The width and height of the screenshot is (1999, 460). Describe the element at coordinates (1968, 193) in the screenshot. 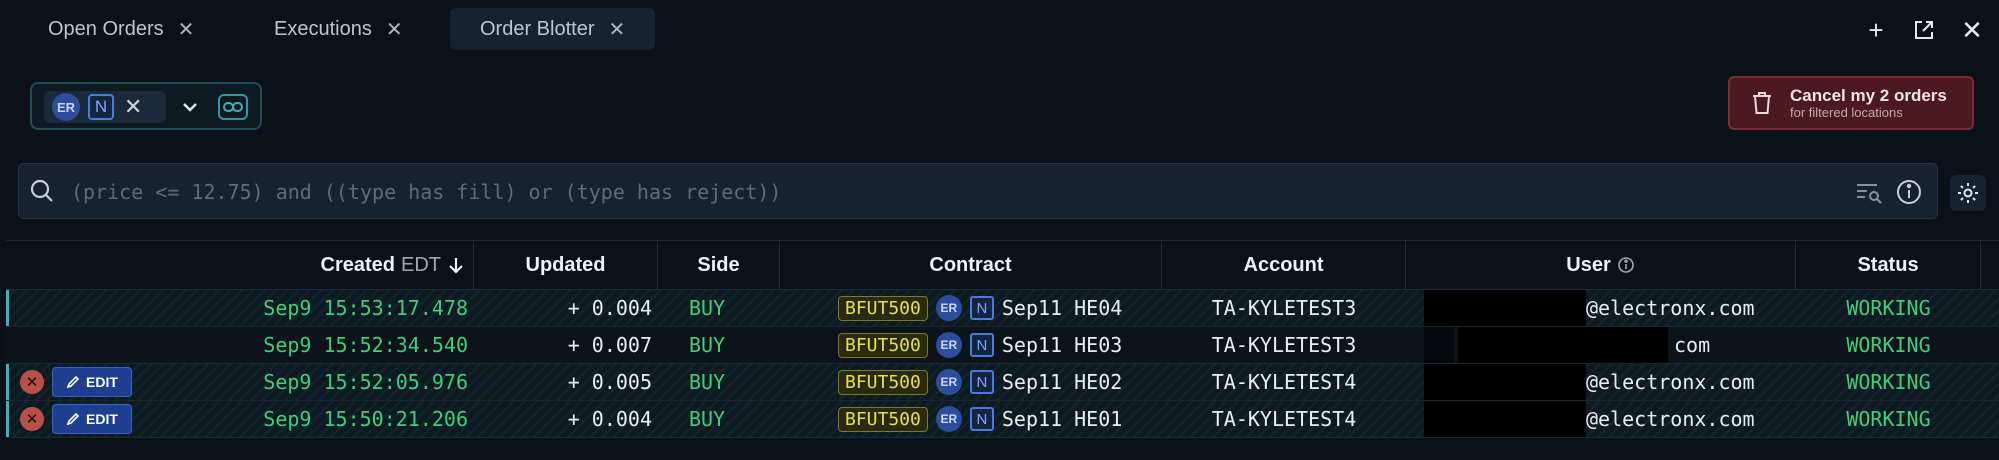

I see `settings-gear-icon` at that location.